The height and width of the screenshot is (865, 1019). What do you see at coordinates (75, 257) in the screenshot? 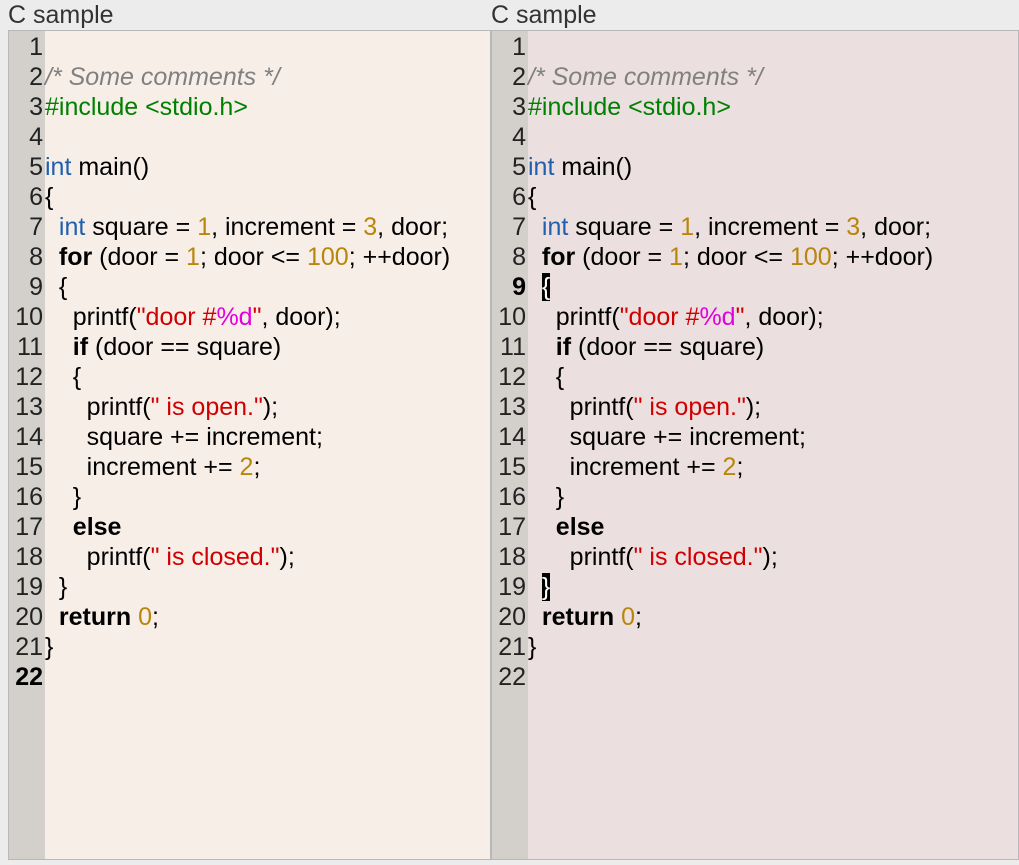
I see `code-token: for` at bounding box center [75, 257].